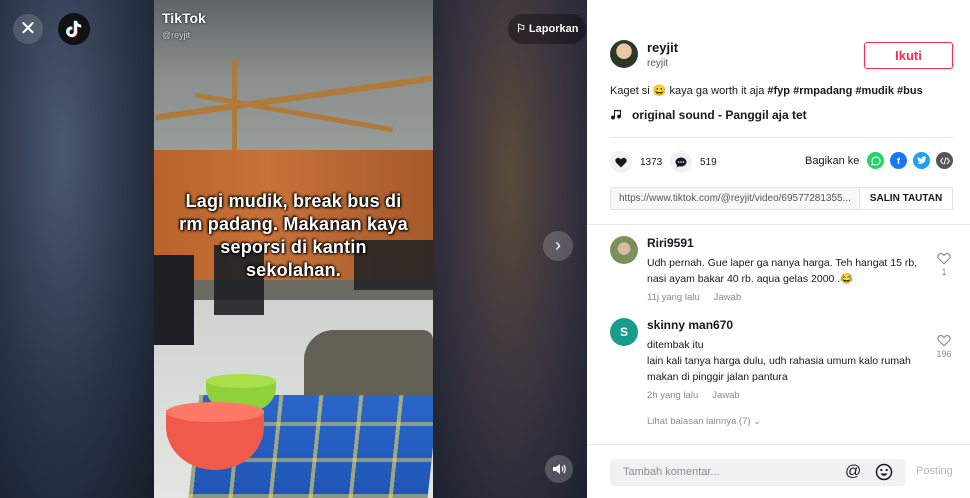 The image size is (970, 498). Describe the element at coordinates (687, 91) in the screenshot. I see `description-text: Kaget si 😀 kaya ga worth it aja` at that location.